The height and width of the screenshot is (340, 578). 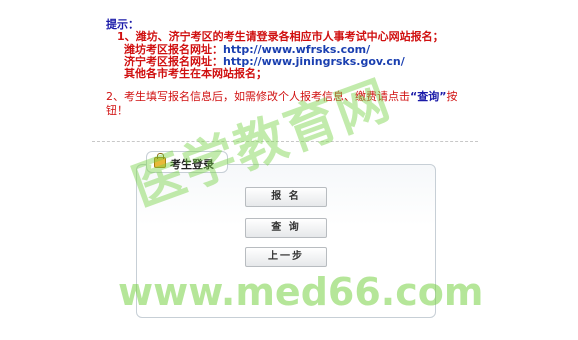 What do you see at coordinates (195, 73) in the screenshot?
I see `other-cities-line: 其他各市考生在本网站报名；` at bounding box center [195, 73].